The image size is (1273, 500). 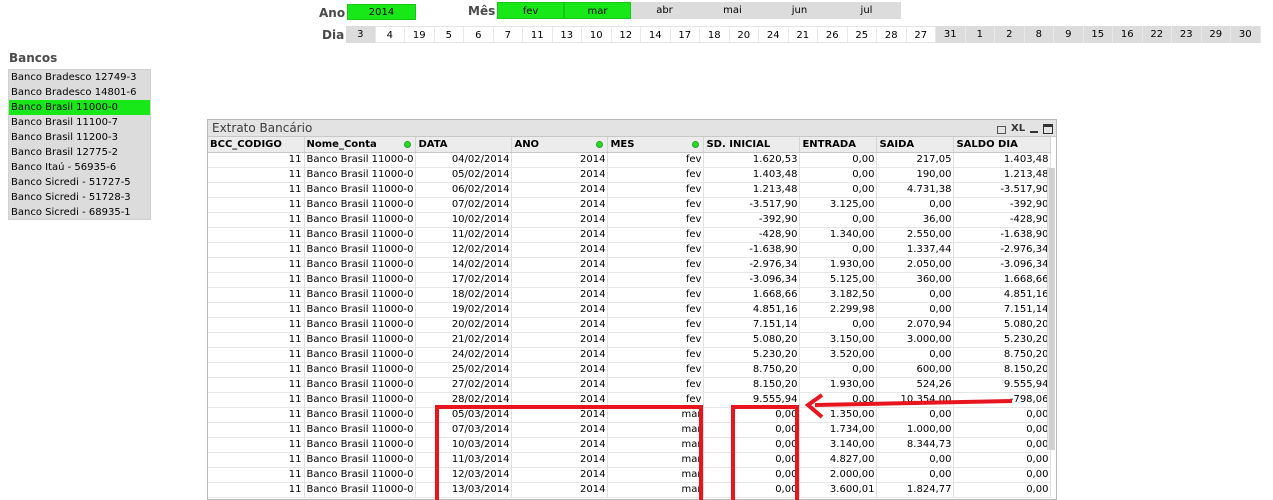 I want to click on banco-item: Banco Brasil 11100-7, so click(x=79, y=122).